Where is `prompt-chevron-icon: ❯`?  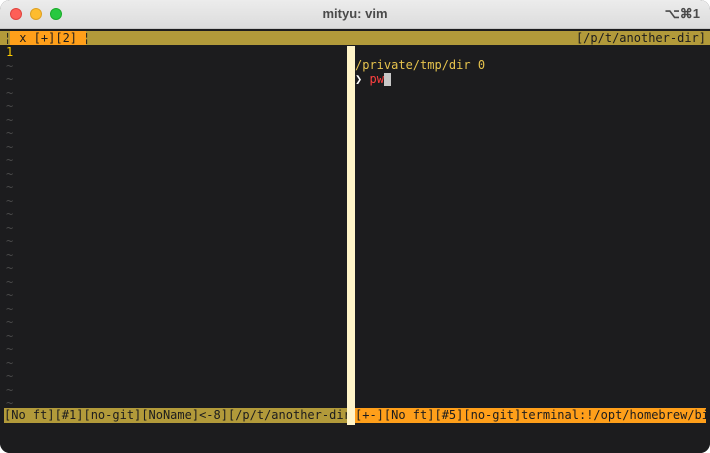 prompt-chevron-icon: ❯ is located at coordinates (359, 79).